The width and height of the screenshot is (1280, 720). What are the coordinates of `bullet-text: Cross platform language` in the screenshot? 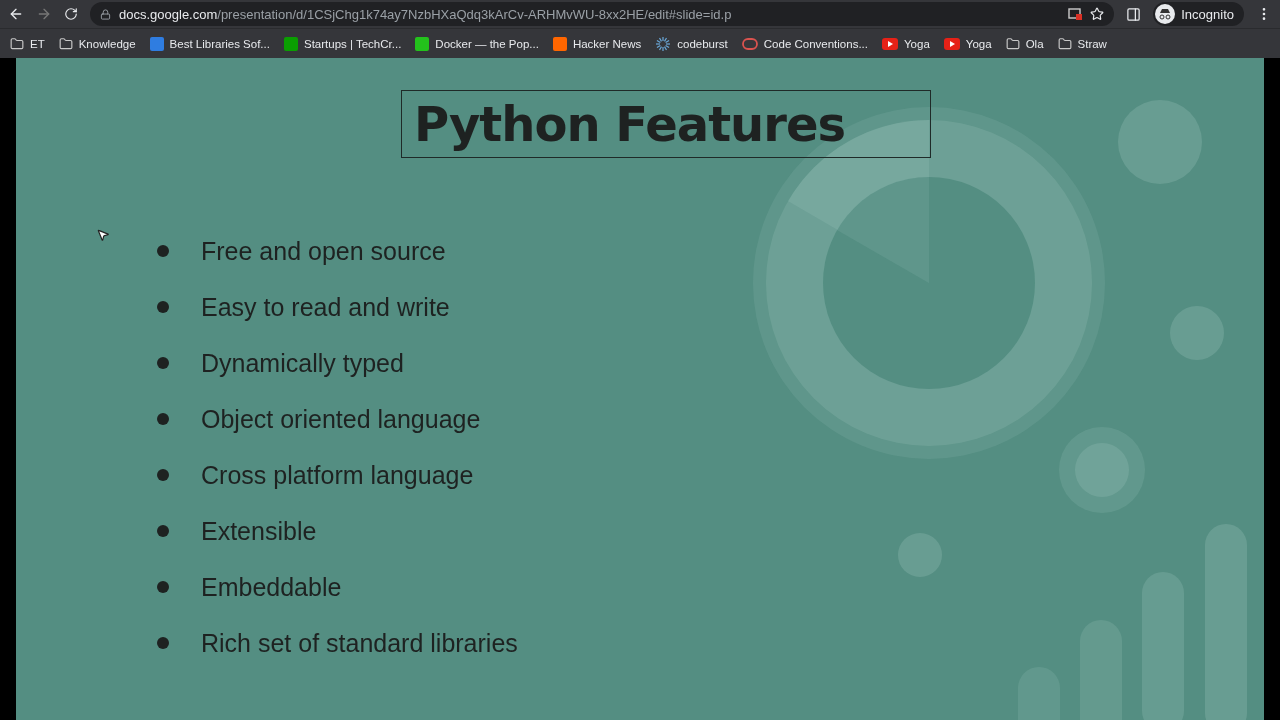 It's located at (337, 475).